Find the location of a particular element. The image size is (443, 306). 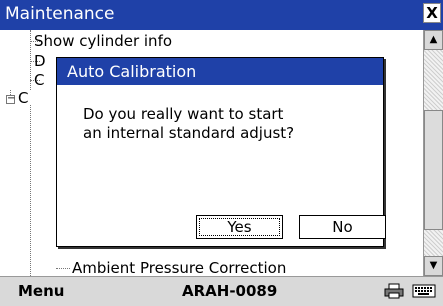

tree-item-ambient-pressure-correction: Ambient Pressure Correction is located at coordinates (179, 267).